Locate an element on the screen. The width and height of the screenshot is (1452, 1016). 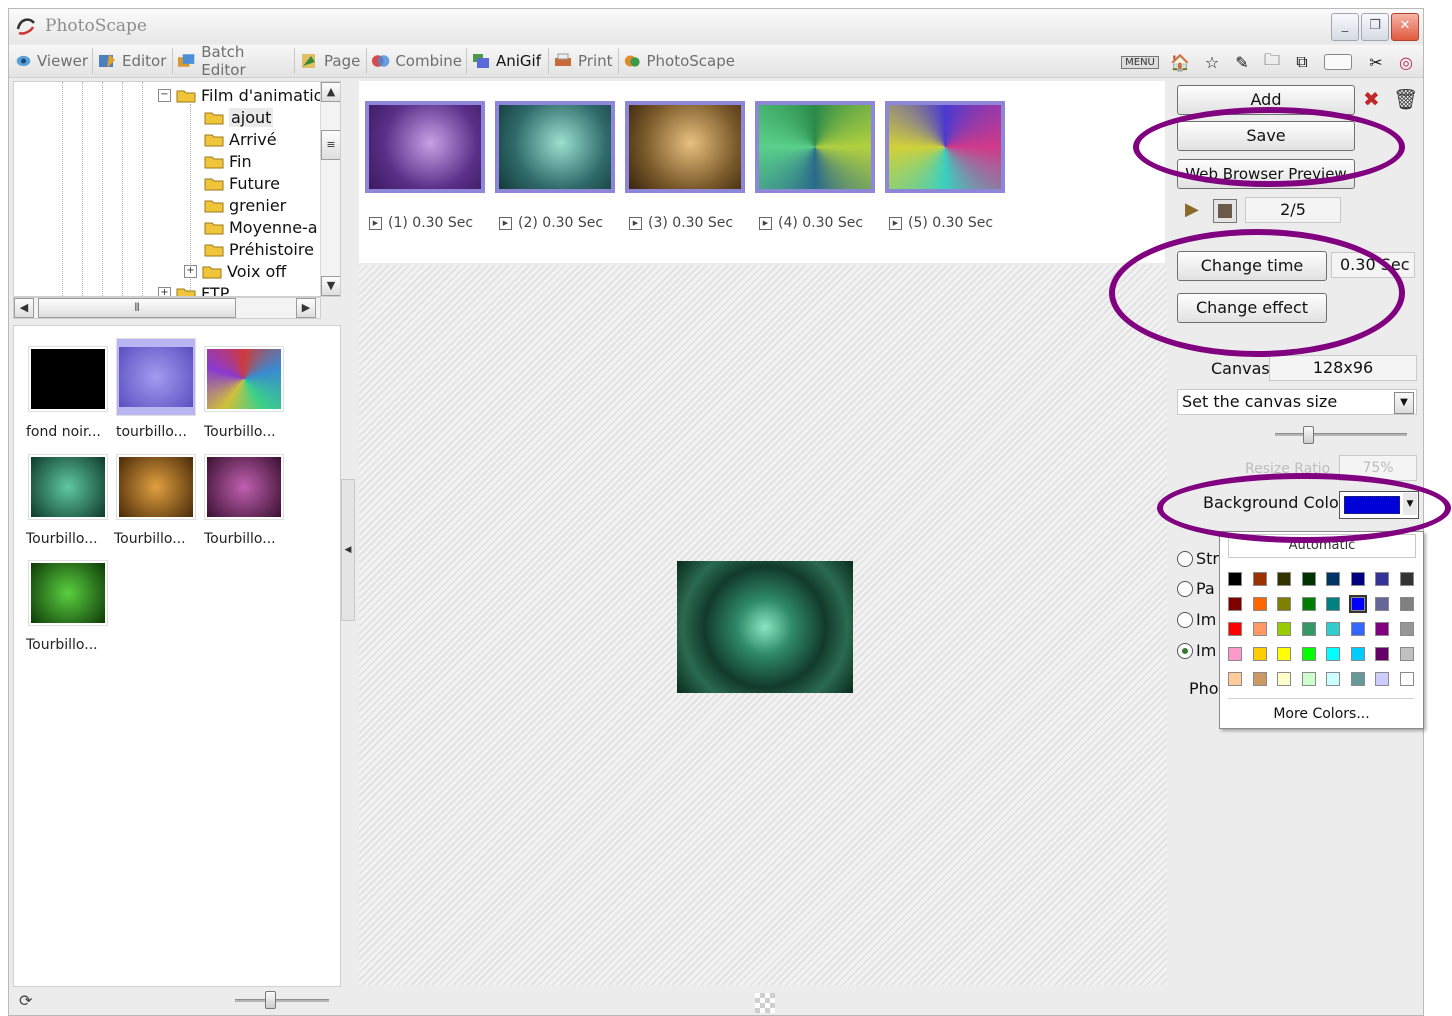
tree-item-voix-off: + Voix off is located at coordinates (235, 271).